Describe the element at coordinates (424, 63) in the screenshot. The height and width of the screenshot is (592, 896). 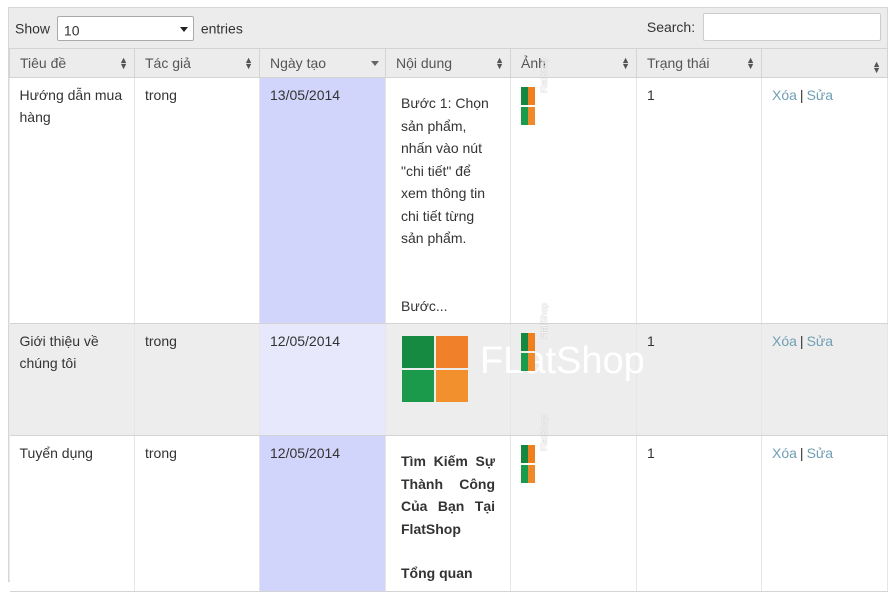
I see `column-content-label: Nội dung` at that location.